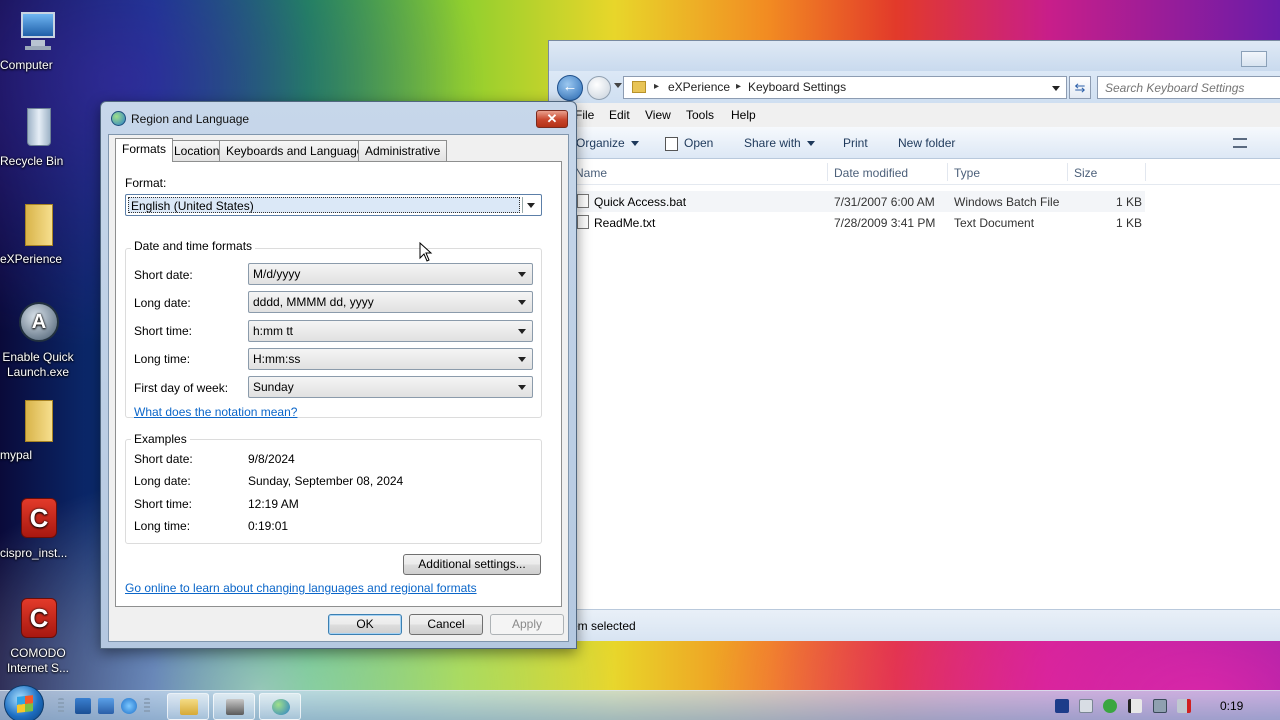 This screenshot has width=1280, height=720. Describe the element at coordinates (552, 119) in the screenshot. I see `close-button: ✕` at that location.